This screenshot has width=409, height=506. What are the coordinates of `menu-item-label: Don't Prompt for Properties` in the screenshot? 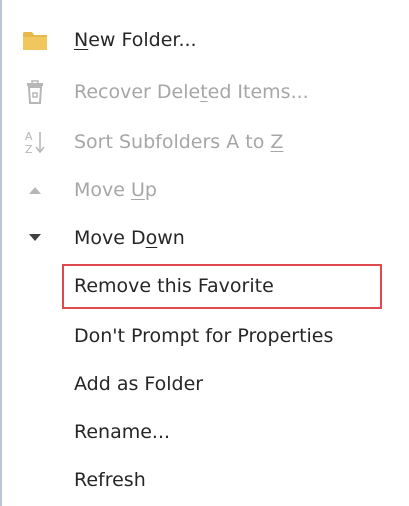 It's located at (204, 335).